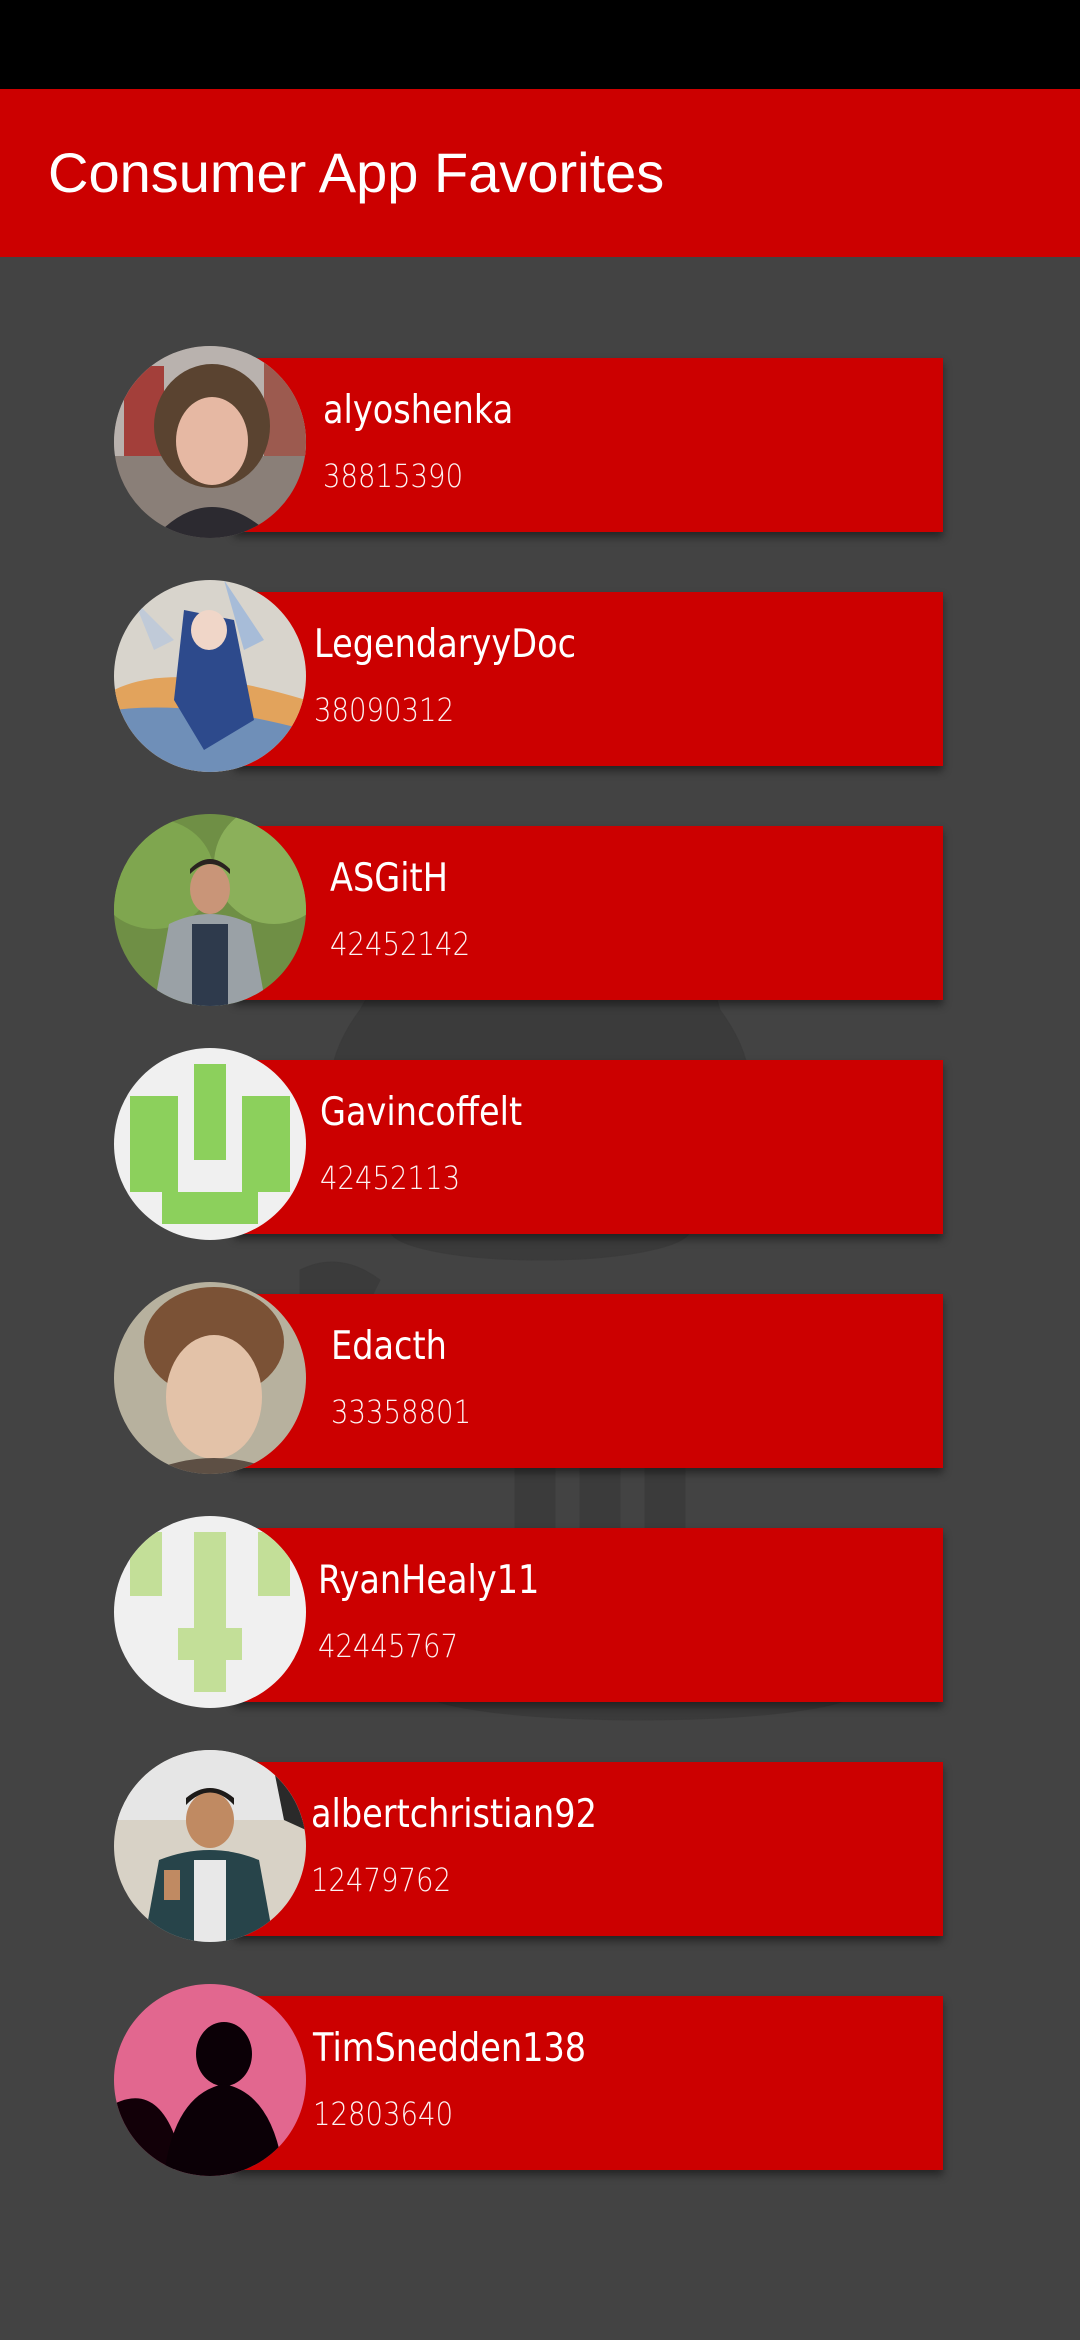 The height and width of the screenshot is (2340, 1080). What do you see at coordinates (383, 2114) in the screenshot?
I see `user-id: 12803640` at bounding box center [383, 2114].